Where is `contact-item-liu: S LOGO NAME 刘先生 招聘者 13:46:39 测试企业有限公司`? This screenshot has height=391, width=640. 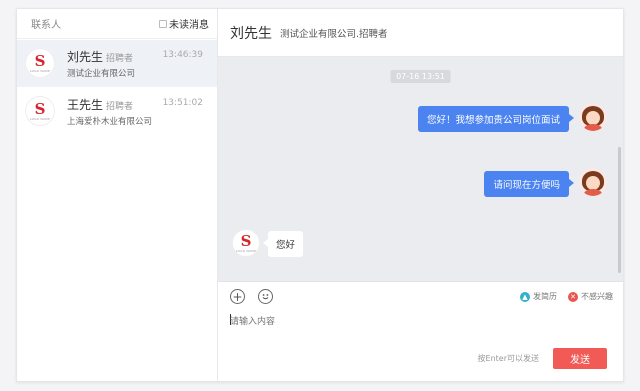
contact-item-liu: S LOGO NAME 刘先生 招聘者 13:46:39 测试企业有限公司 is located at coordinates (117, 63).